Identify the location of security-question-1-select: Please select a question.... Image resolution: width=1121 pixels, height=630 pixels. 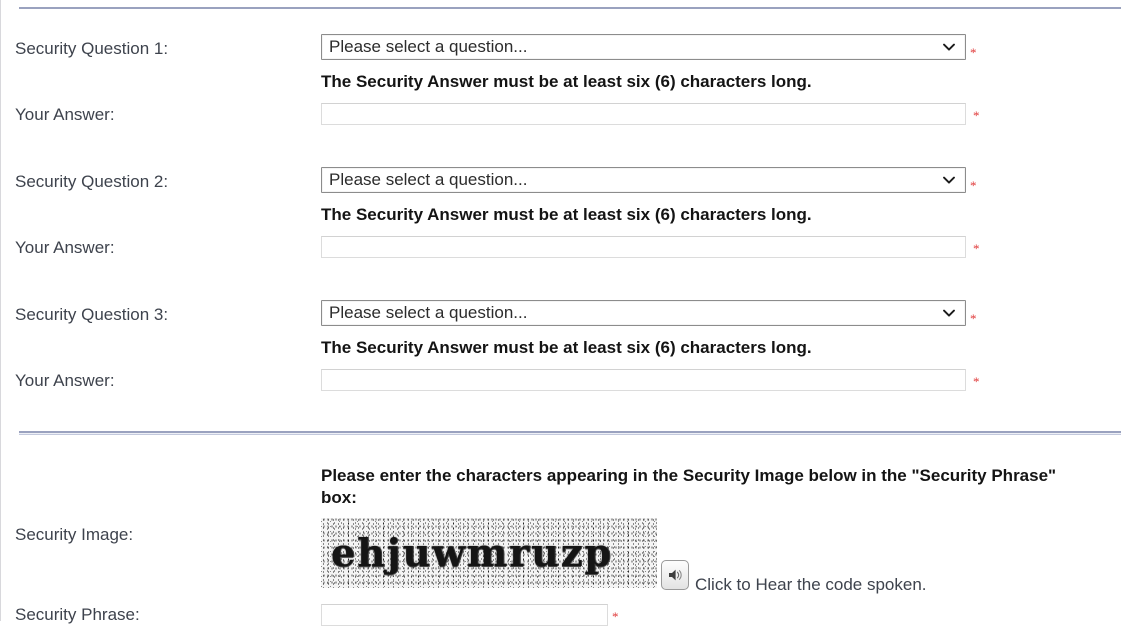
(643, 47).